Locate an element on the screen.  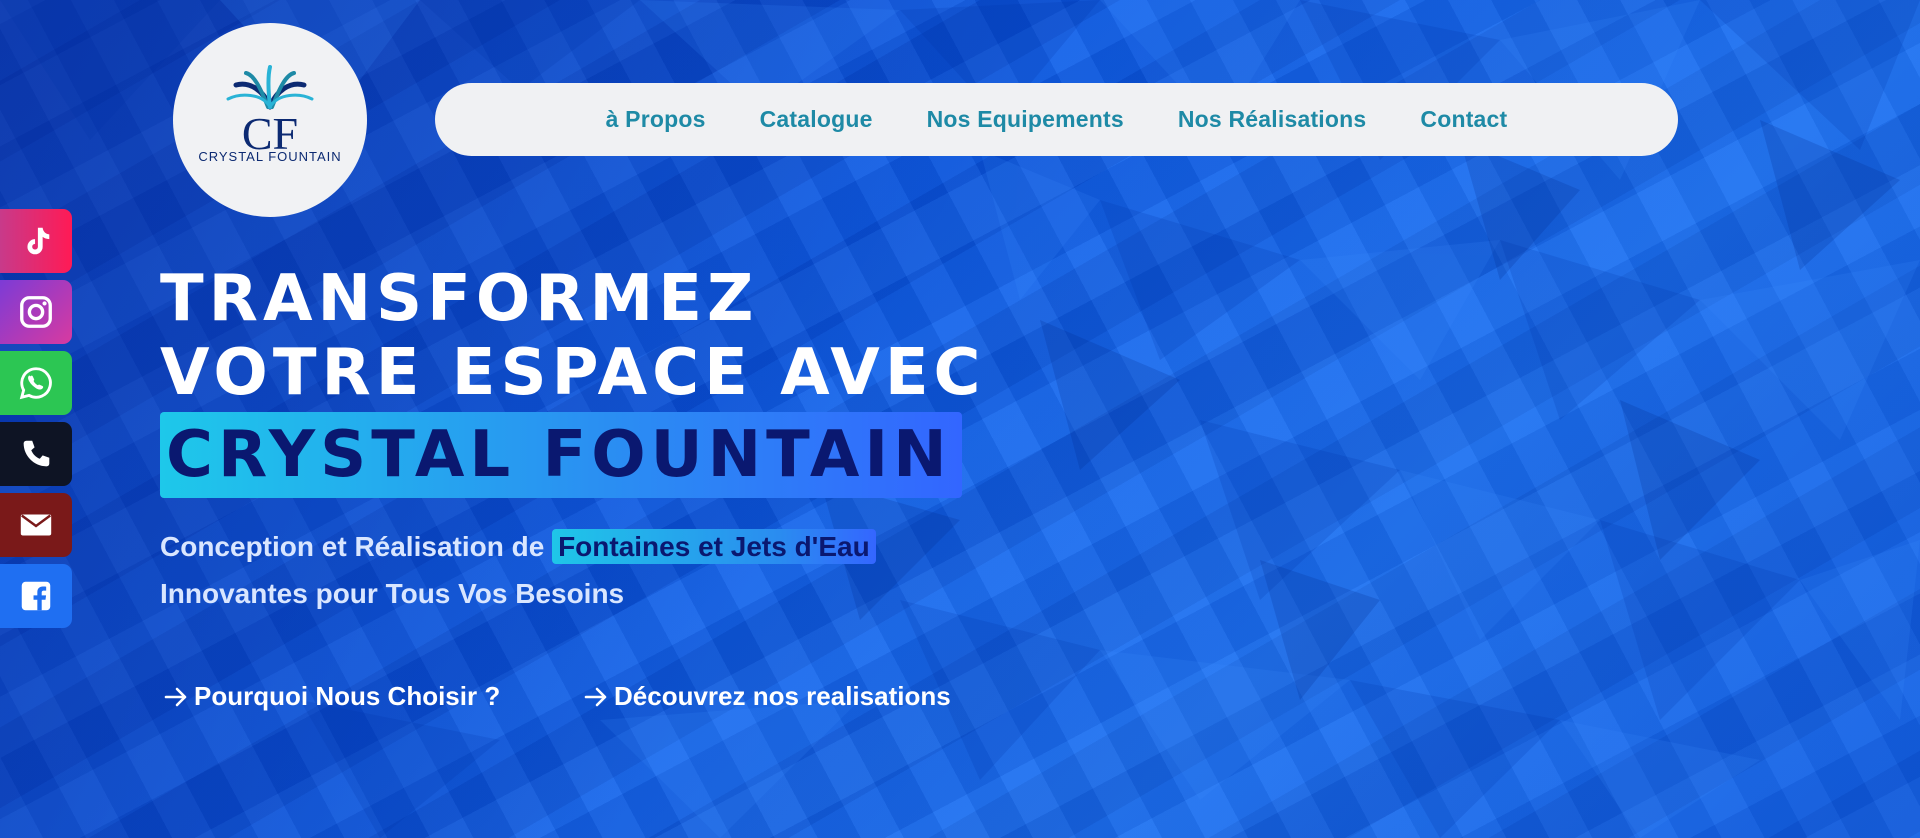
phone-button is located at coordinates (36, 454).